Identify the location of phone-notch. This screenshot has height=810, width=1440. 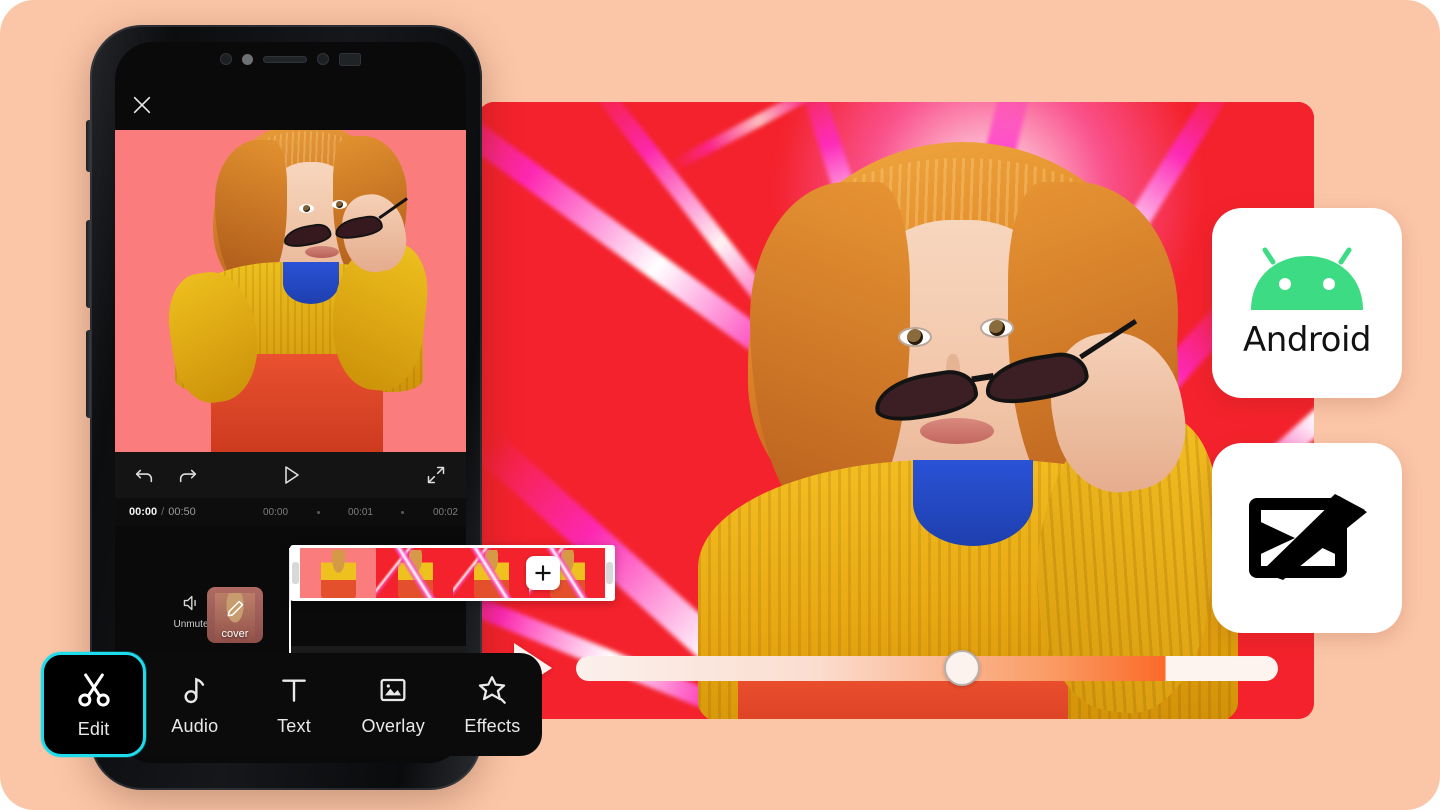
(290, 59).